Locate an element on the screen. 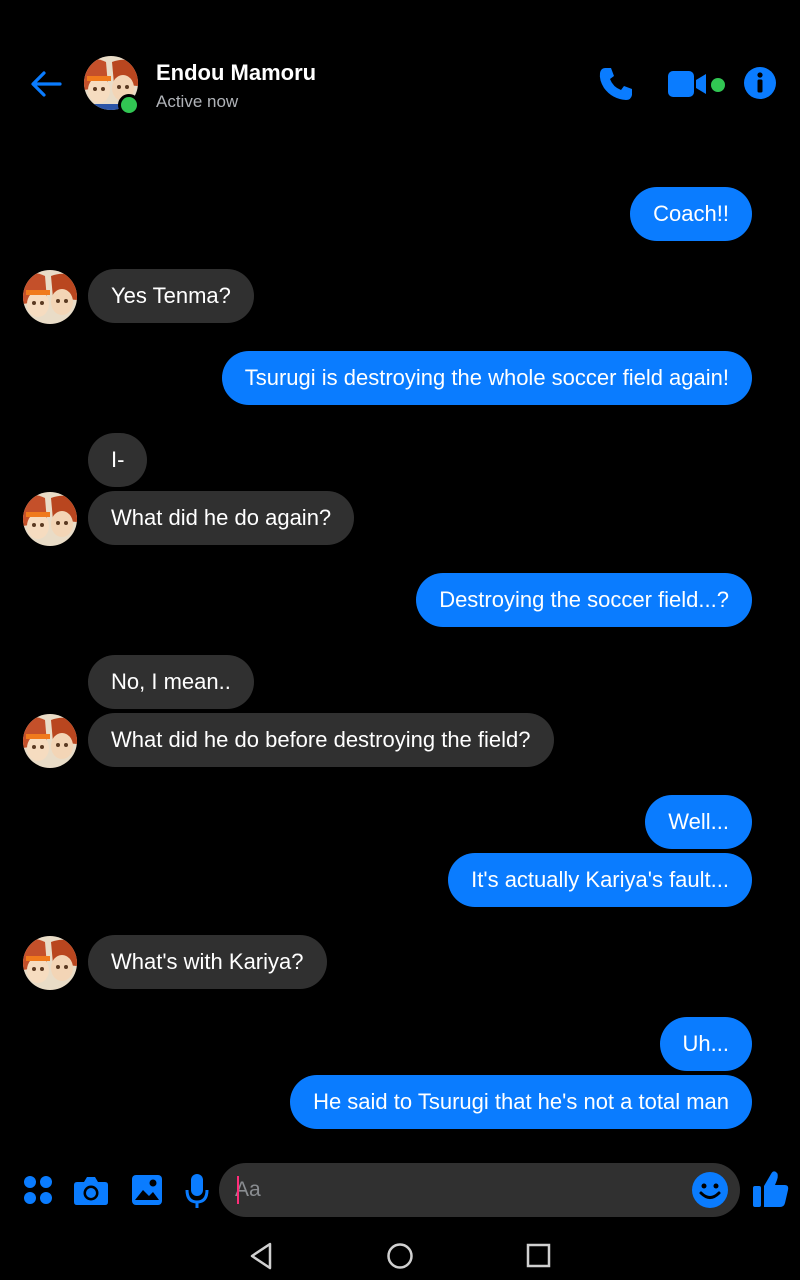 This screenshot has width=800, height=1280. message-received: I- is located at coordinates (118, 460).